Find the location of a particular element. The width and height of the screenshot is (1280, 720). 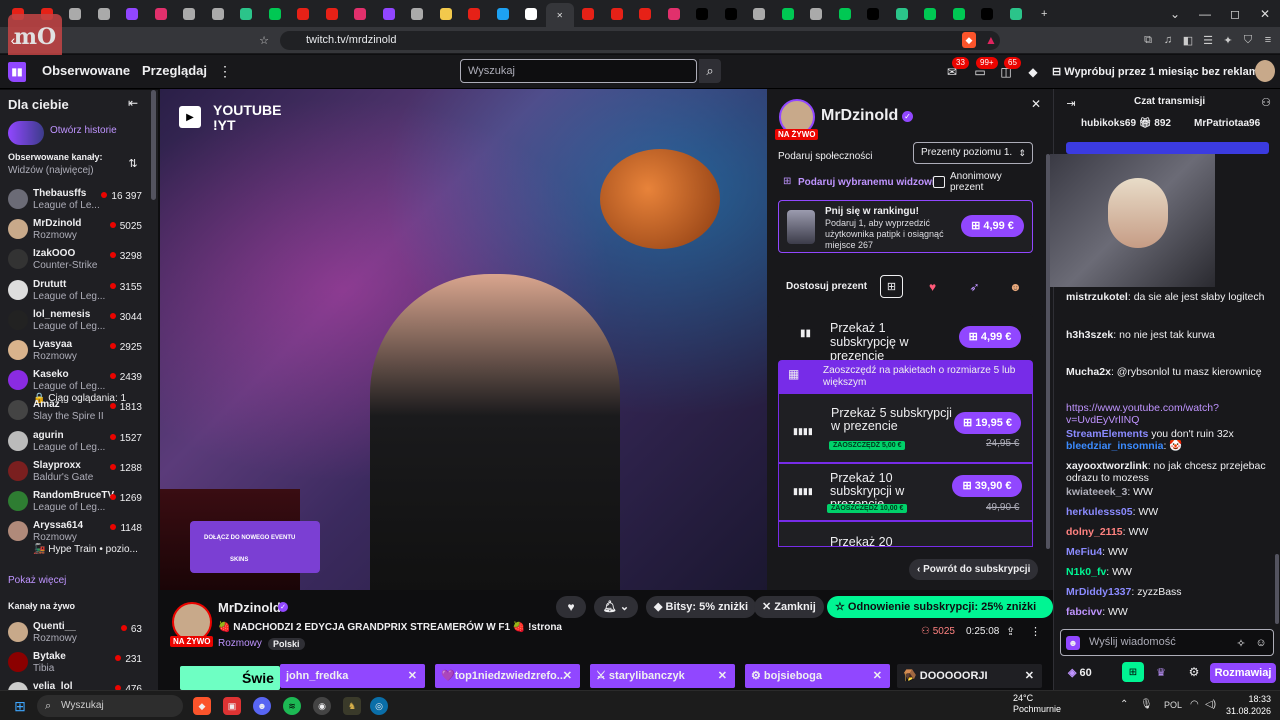

crown-icon: ♛ is located at coordinates (1161, 672).